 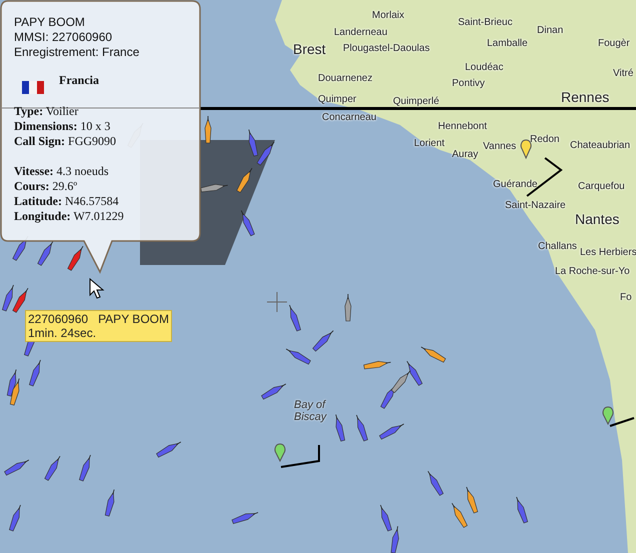 What do you see at coordinates (535, 205) in the screenshot?
I see `place-label: Saint-Nazaire` at bounding box center [535, 205].